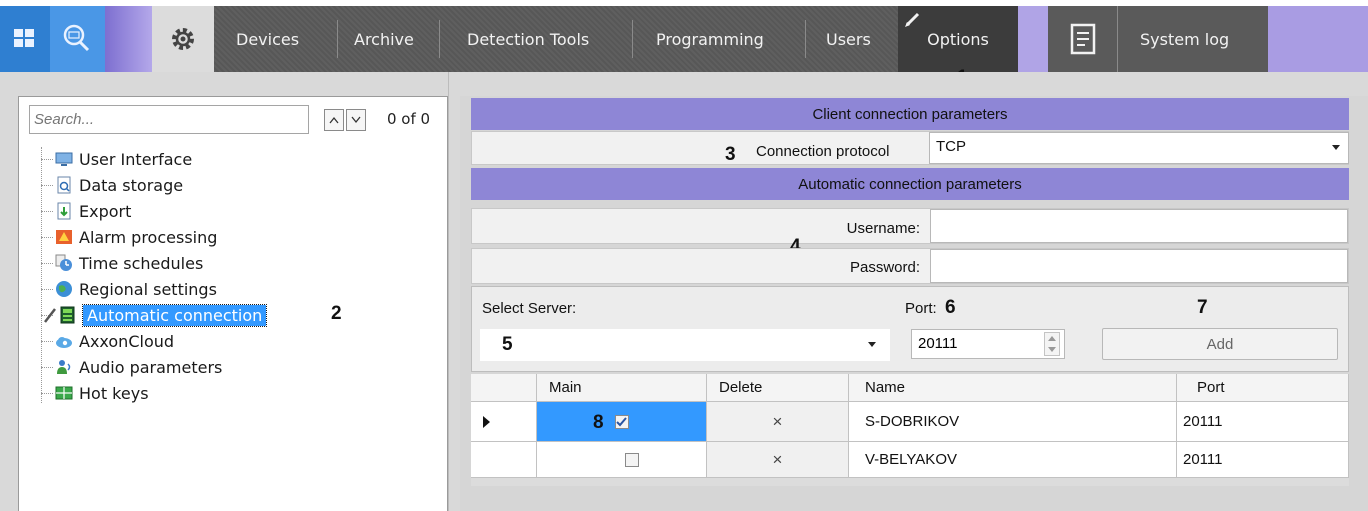 This screenshot has width=1368, height=511. Describe the element at coordinates (63, 262) in the screenshot. I see `clock-icon` at that location.